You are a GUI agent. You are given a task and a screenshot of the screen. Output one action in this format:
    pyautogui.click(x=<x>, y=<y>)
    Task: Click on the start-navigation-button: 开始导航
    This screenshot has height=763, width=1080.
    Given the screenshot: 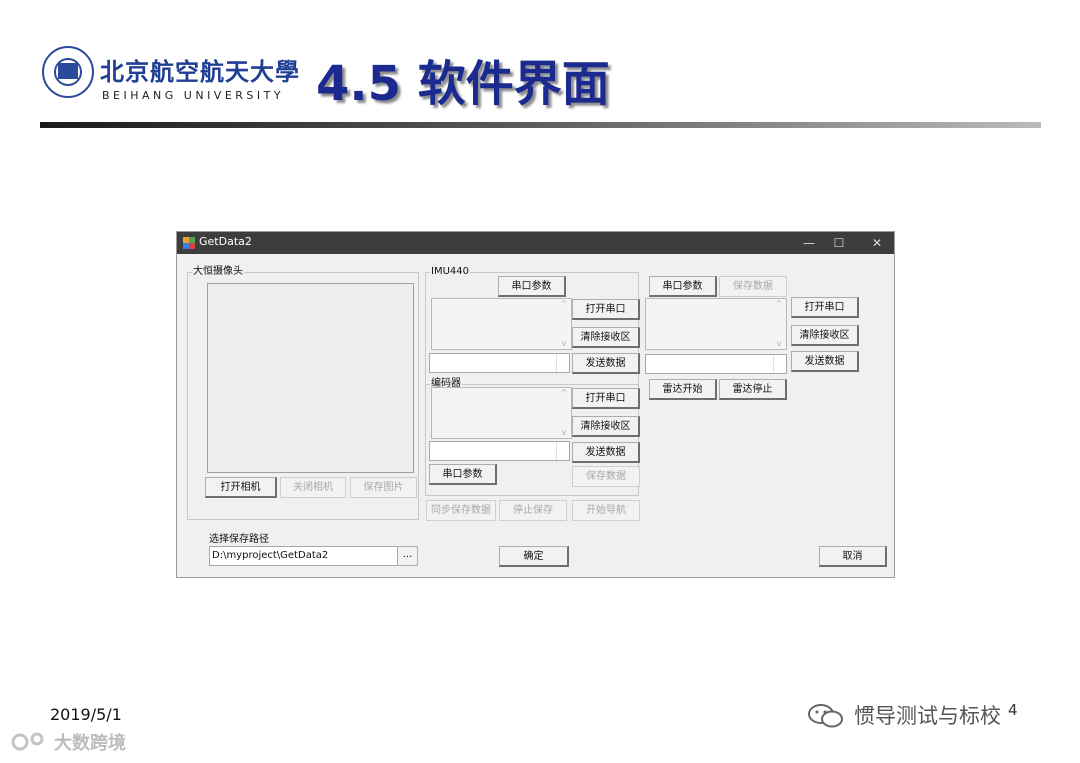 What is the action you would take?
    pyautogui.click(x=606, y=510)
    